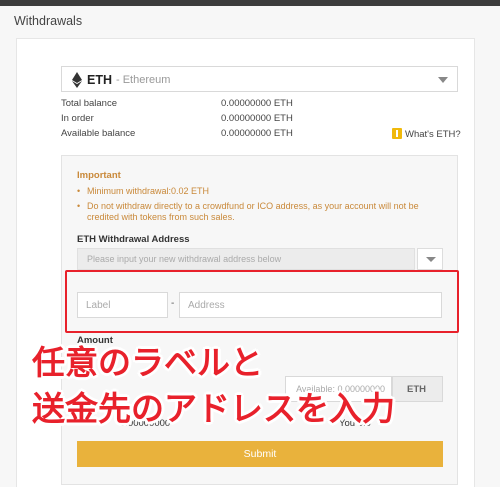 Image resolution: width=500 pixels, height=487 pixels. I want to click on available-balance-value: 0.00000000 ETH, so click(257, 133).